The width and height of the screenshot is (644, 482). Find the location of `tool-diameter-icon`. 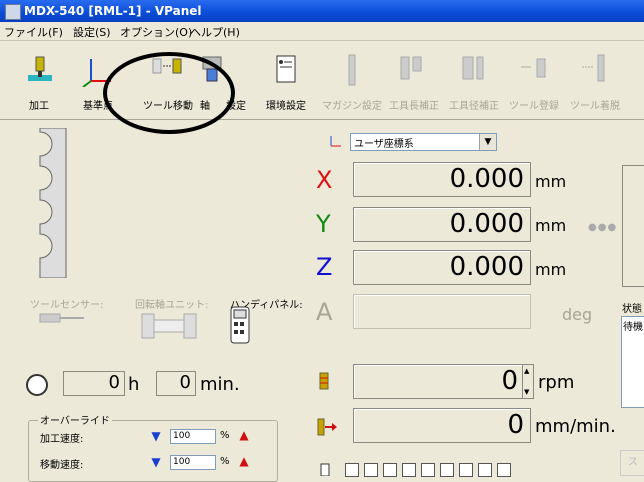

tool-diameter-icon is located at coordinates (473, 68).